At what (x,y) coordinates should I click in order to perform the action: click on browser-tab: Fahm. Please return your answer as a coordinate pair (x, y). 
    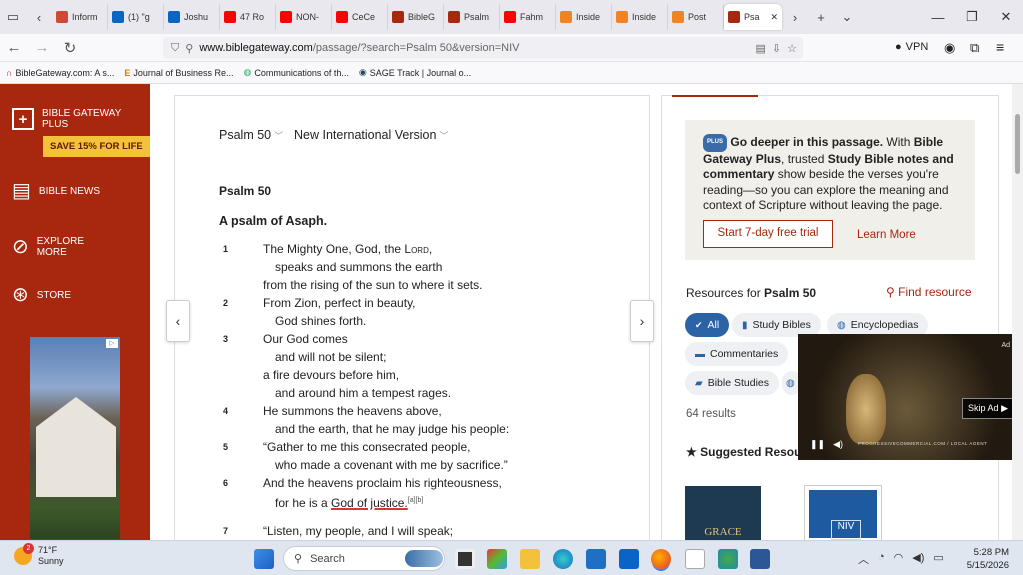
    Looking at the image, I should click on (528, 17).